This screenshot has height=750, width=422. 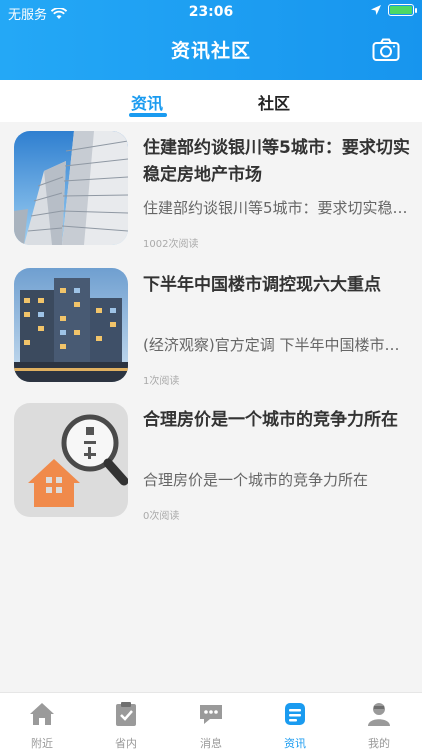 What do you see at coordinates (376, 10) in the screenshot?
I see `location-icon` at bounding box center [376, 10].